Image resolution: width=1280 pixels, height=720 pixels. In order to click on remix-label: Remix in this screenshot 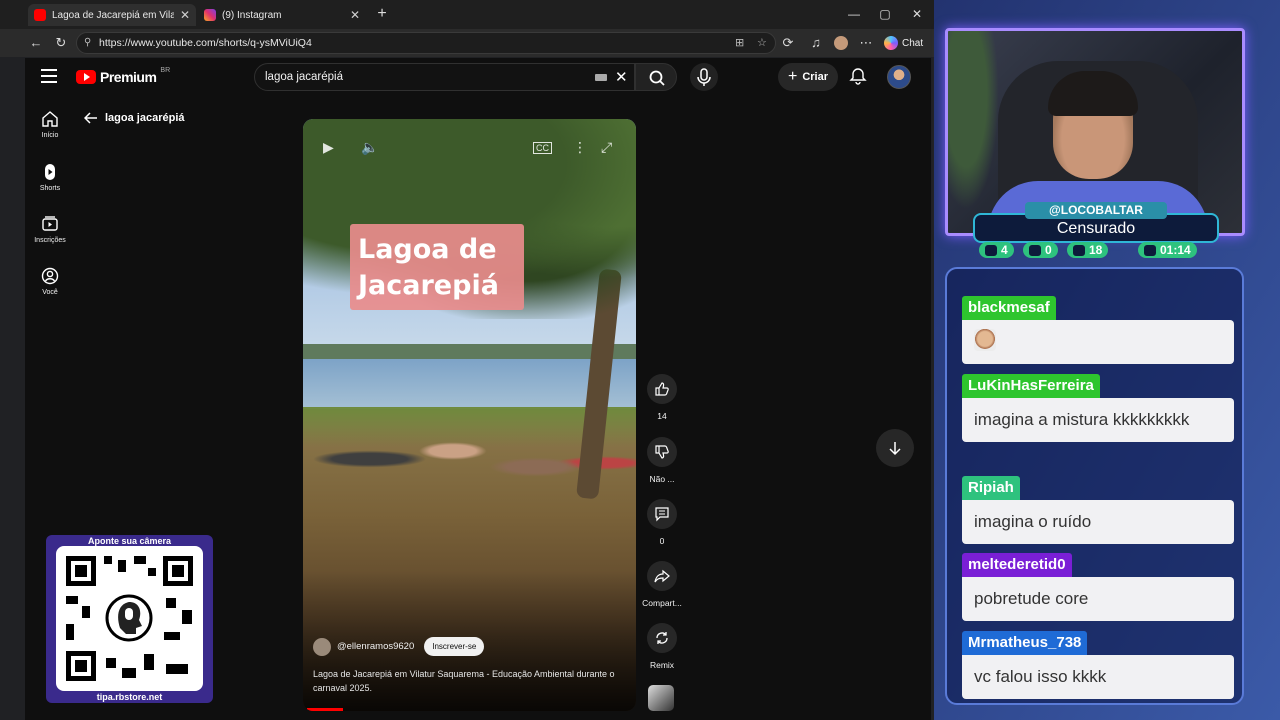, I will do `click(662, 665)`.